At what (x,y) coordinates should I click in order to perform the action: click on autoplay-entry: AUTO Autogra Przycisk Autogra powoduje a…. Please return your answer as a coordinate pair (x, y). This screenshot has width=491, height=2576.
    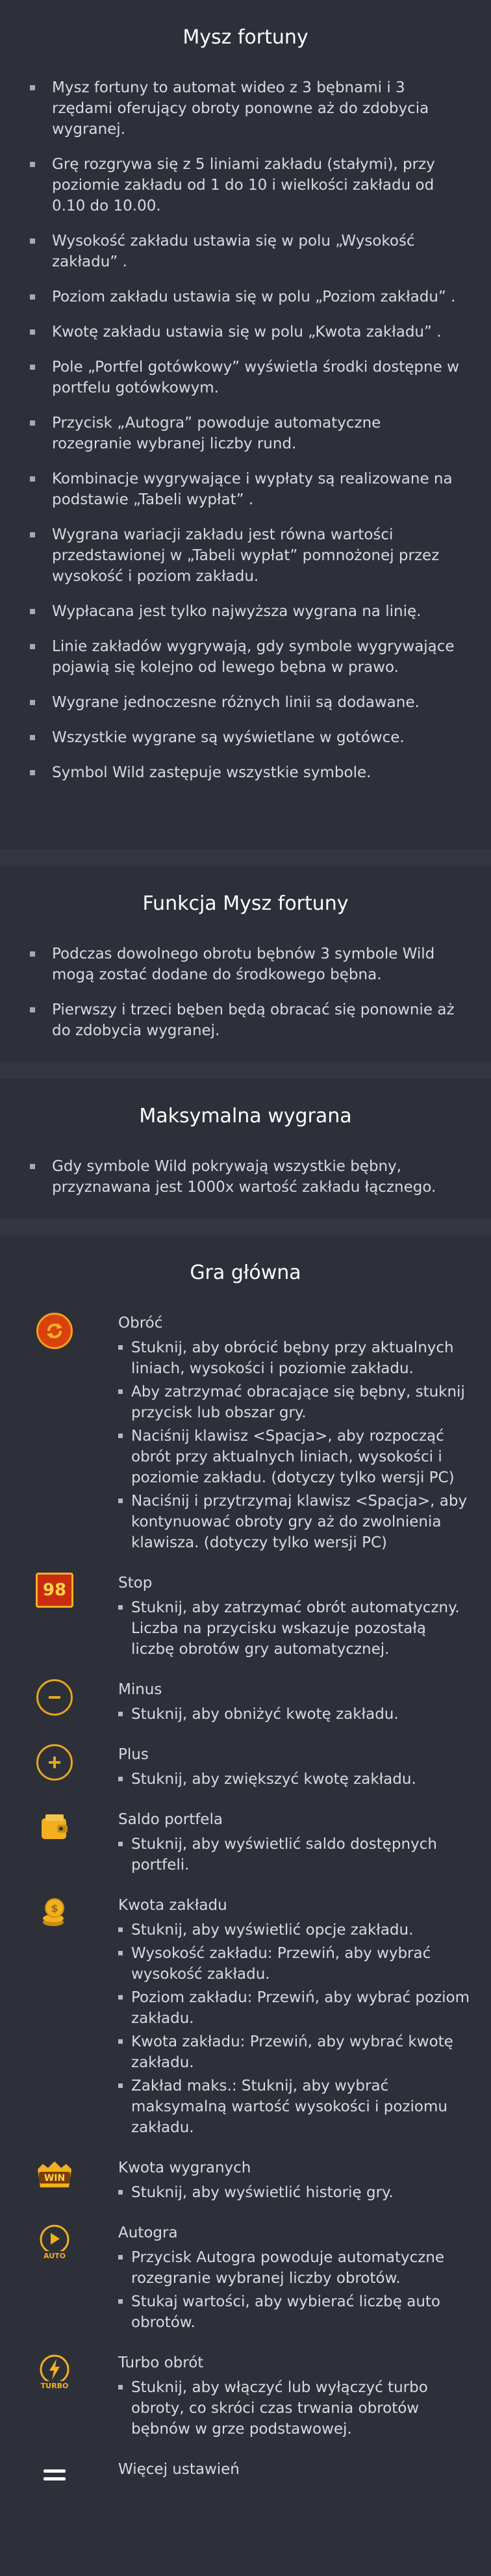
    Looking at the image, I should click on (245, 2279).